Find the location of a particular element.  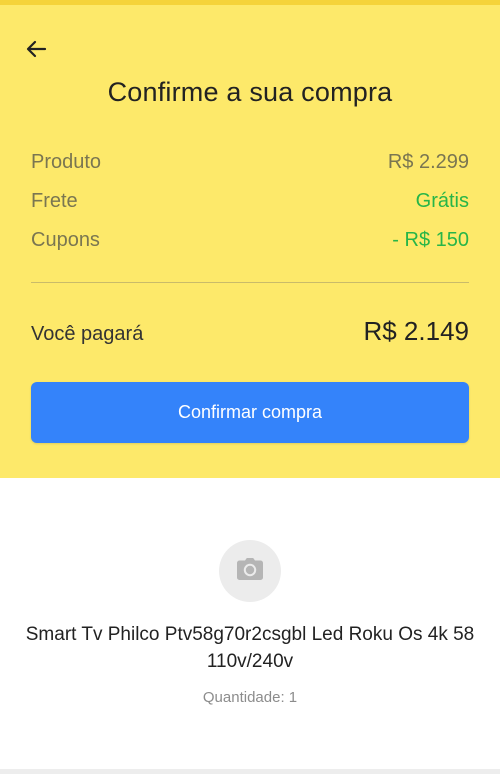

arrow-left-icon is located at coordinates (36, 49).